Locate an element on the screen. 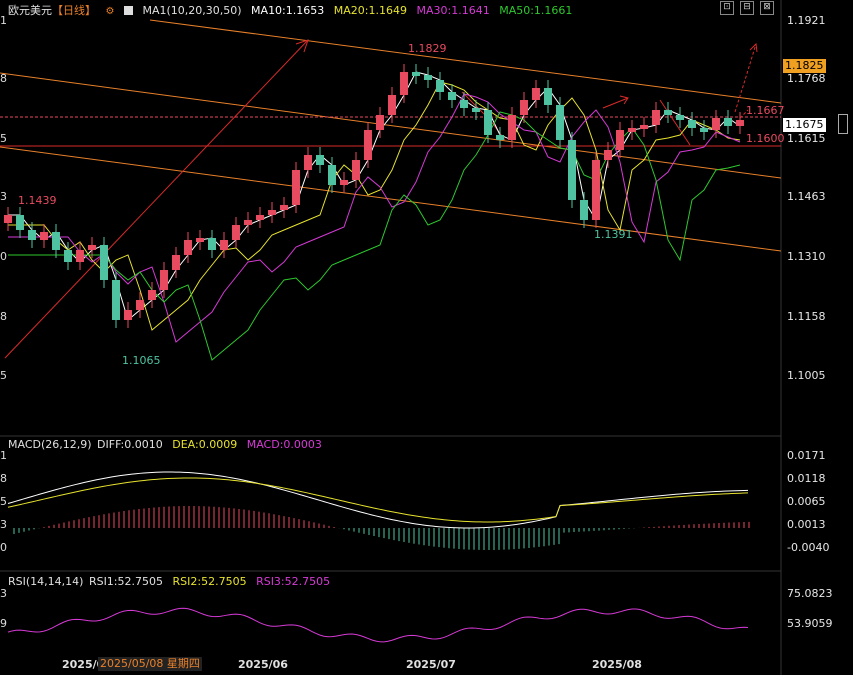 This screenshot has height=675, width=853. macd-tick: 0.0065 is located at coordinates (806, 501).